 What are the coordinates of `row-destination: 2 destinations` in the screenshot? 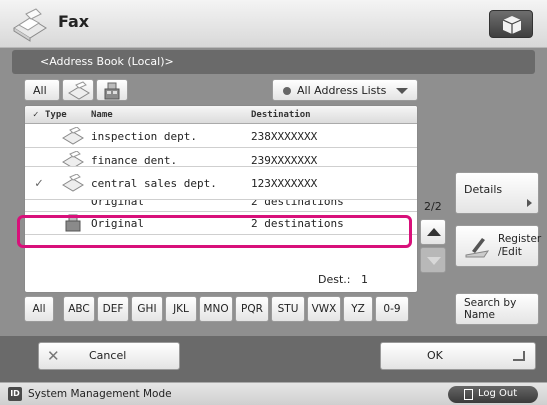 It's located at (297, 204).